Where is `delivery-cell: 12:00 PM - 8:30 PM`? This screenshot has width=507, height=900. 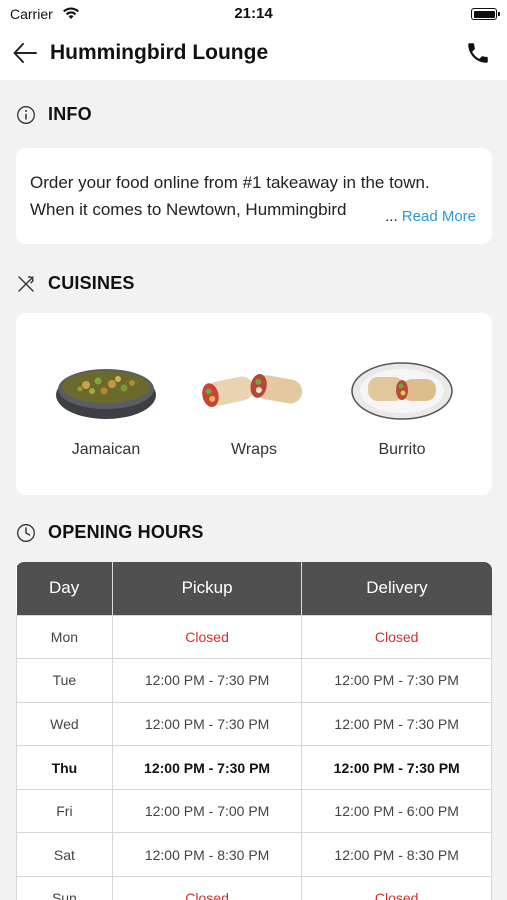
delivery-cell: 12:00 PM - 8:30 PM is located at coordinates (396, 855).